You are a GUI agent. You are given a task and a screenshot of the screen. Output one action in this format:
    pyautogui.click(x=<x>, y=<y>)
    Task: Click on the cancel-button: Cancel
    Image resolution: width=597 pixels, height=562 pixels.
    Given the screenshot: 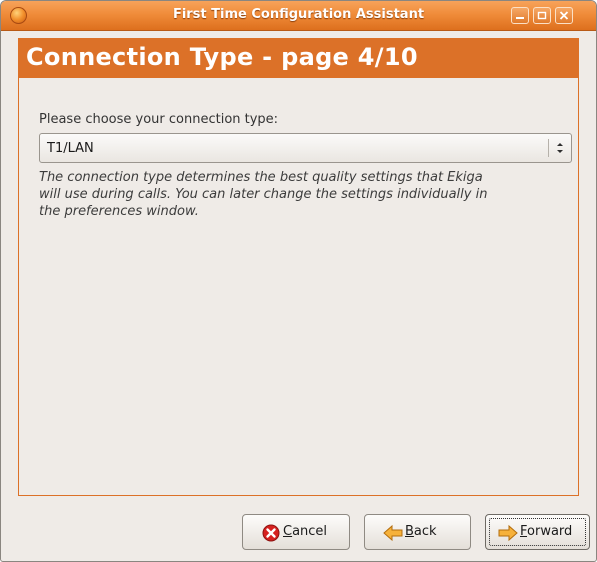 What is the action you would take?
    pyautogui.click(x=296, y=532)
    